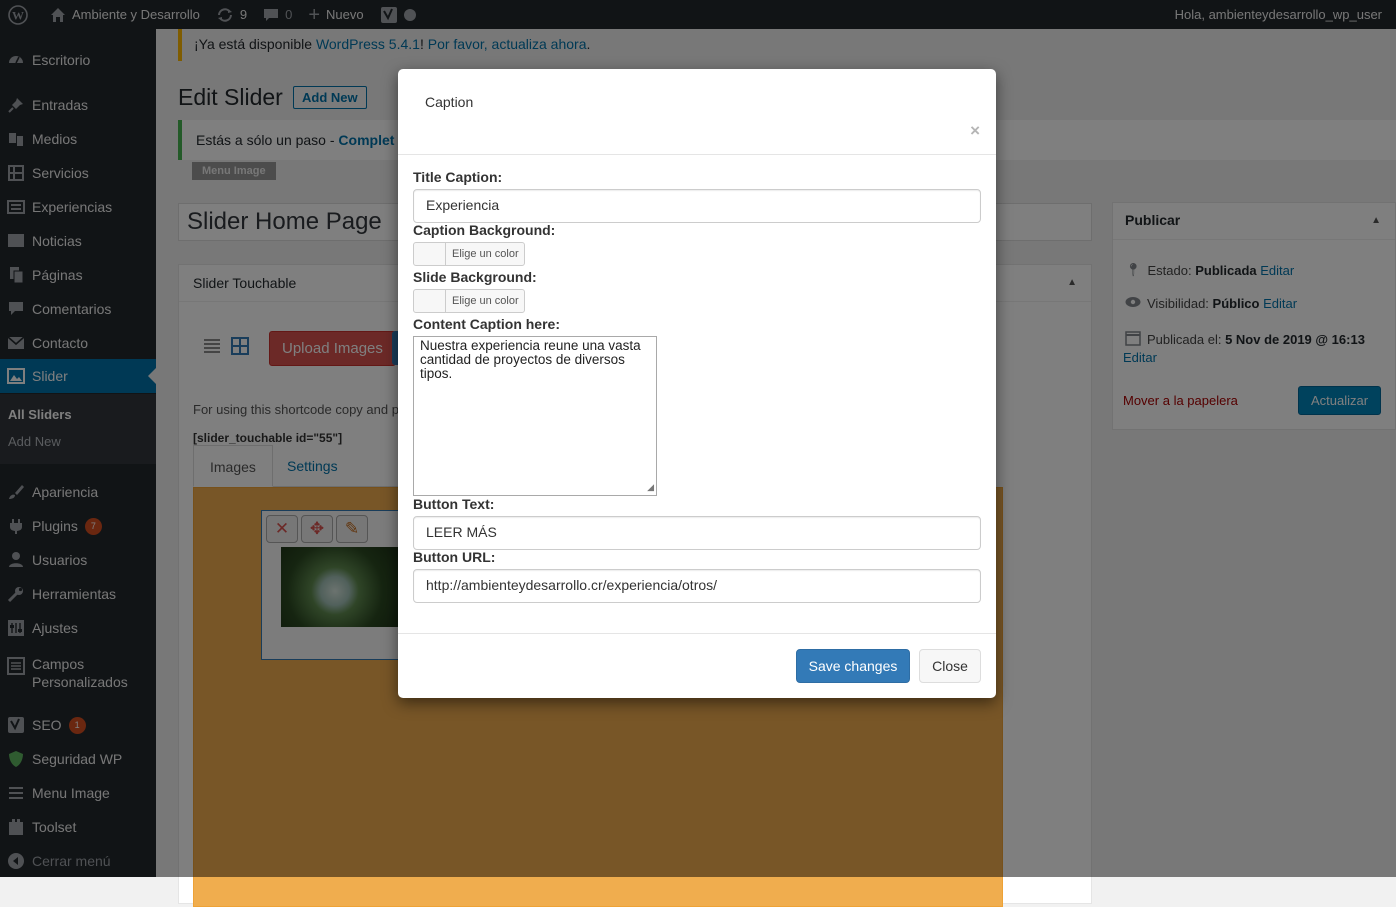  Describe the element at coordinates (449, 102) in the screenshot. I see `modal-title: Caption` at that location.